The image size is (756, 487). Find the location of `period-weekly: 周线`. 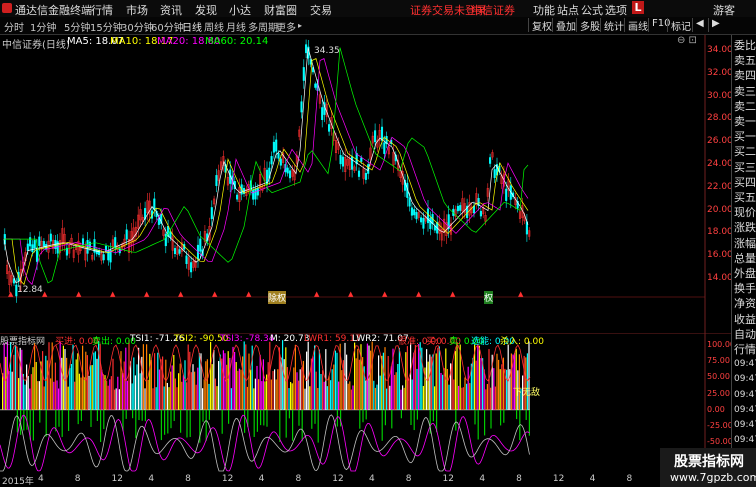

period-weekly: 周线 is located at coordinates (214, 26).